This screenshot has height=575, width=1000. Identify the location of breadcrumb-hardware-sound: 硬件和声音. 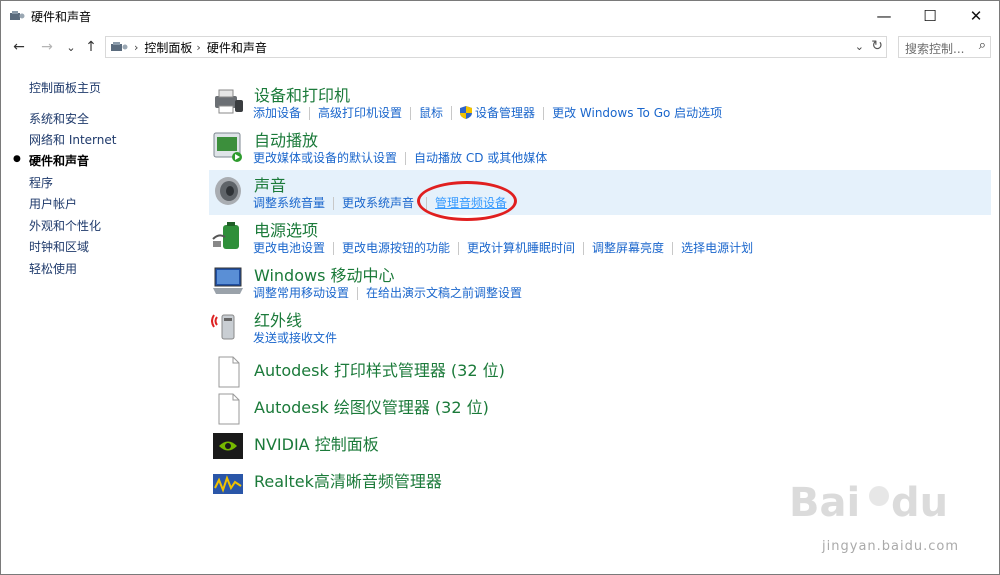
(237, 47).